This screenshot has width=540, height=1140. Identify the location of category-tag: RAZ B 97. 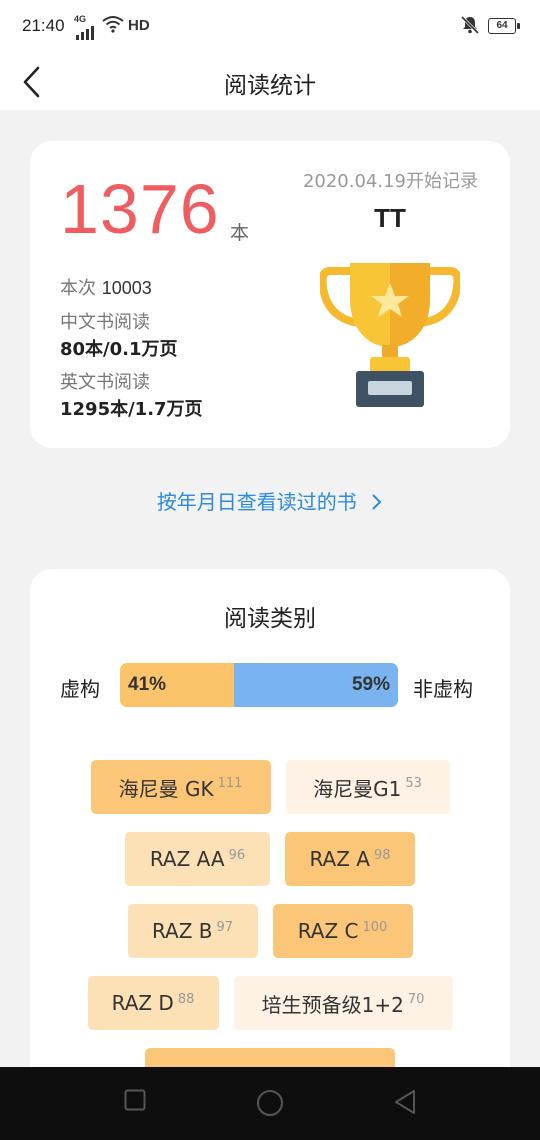
(192, 931).